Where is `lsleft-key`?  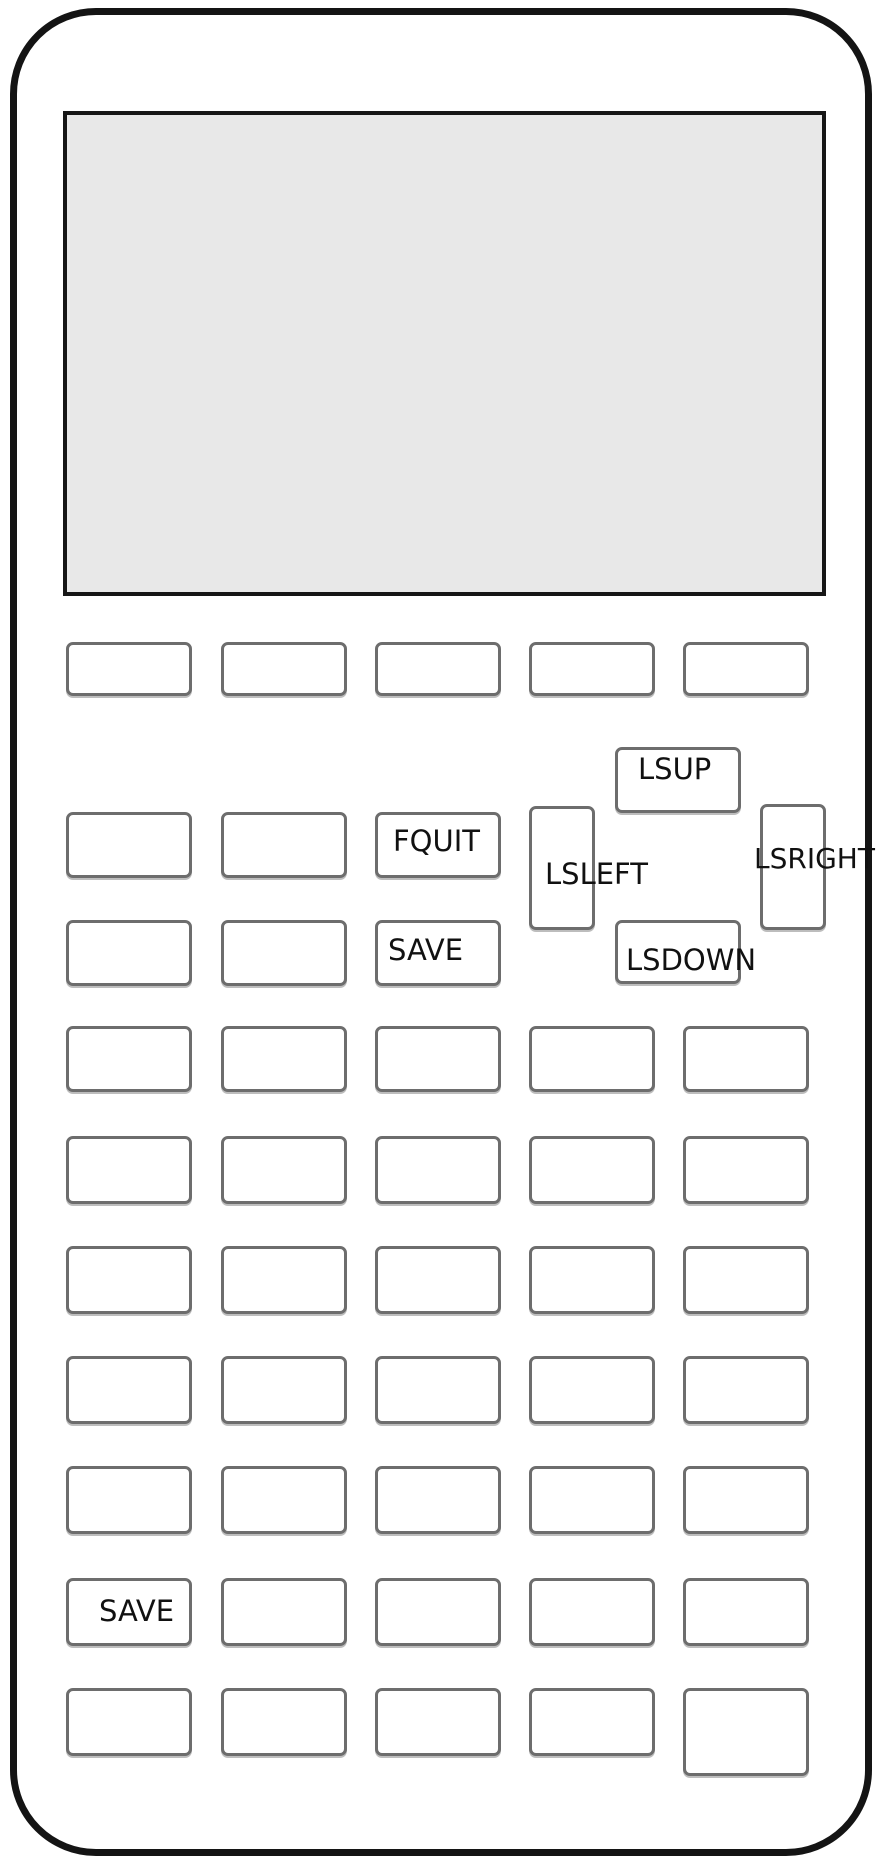
lsleft-key is located at coordinates (562, 868).